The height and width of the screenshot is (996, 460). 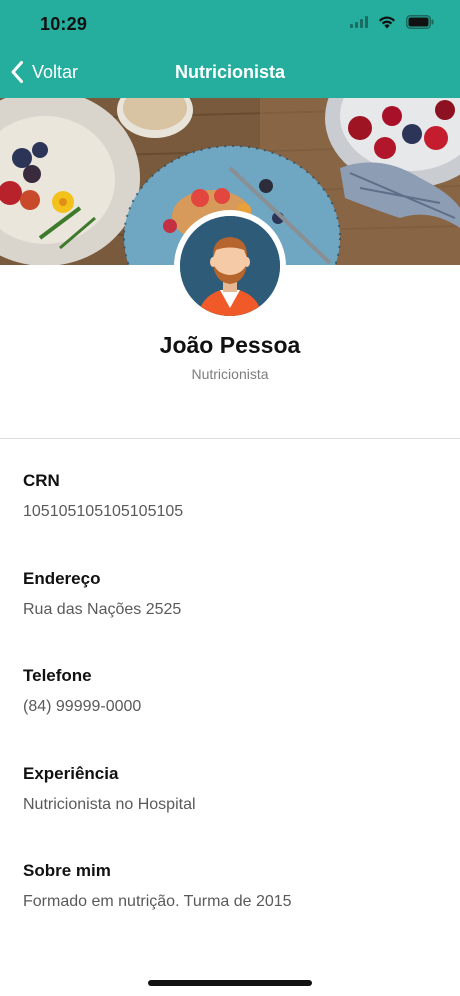 What do you see at coordinates (41, 480) in the screenshot?
I see `detail-label: CRN` at bounding box center [41, 480].